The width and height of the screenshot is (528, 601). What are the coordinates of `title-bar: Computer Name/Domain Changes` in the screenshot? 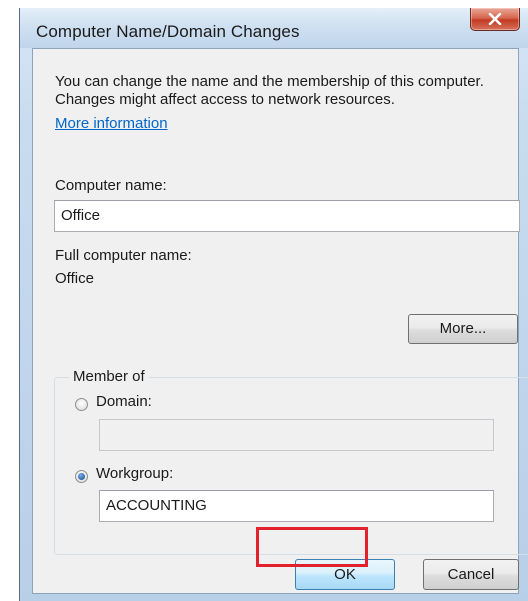 It's located at (274, 28).